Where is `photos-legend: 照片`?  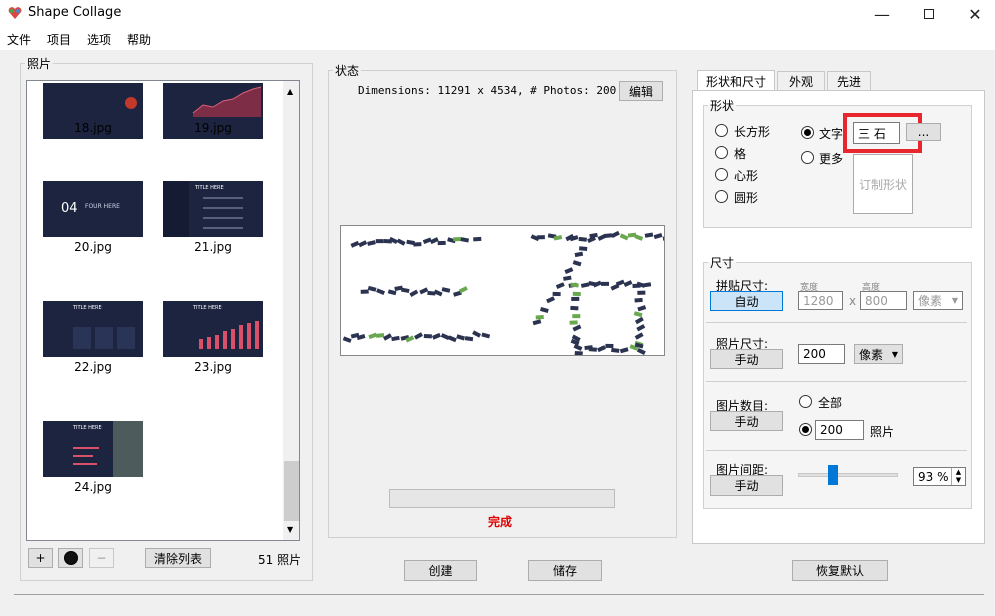
photos-legend: 照片 is located at coordinates (39, 64).